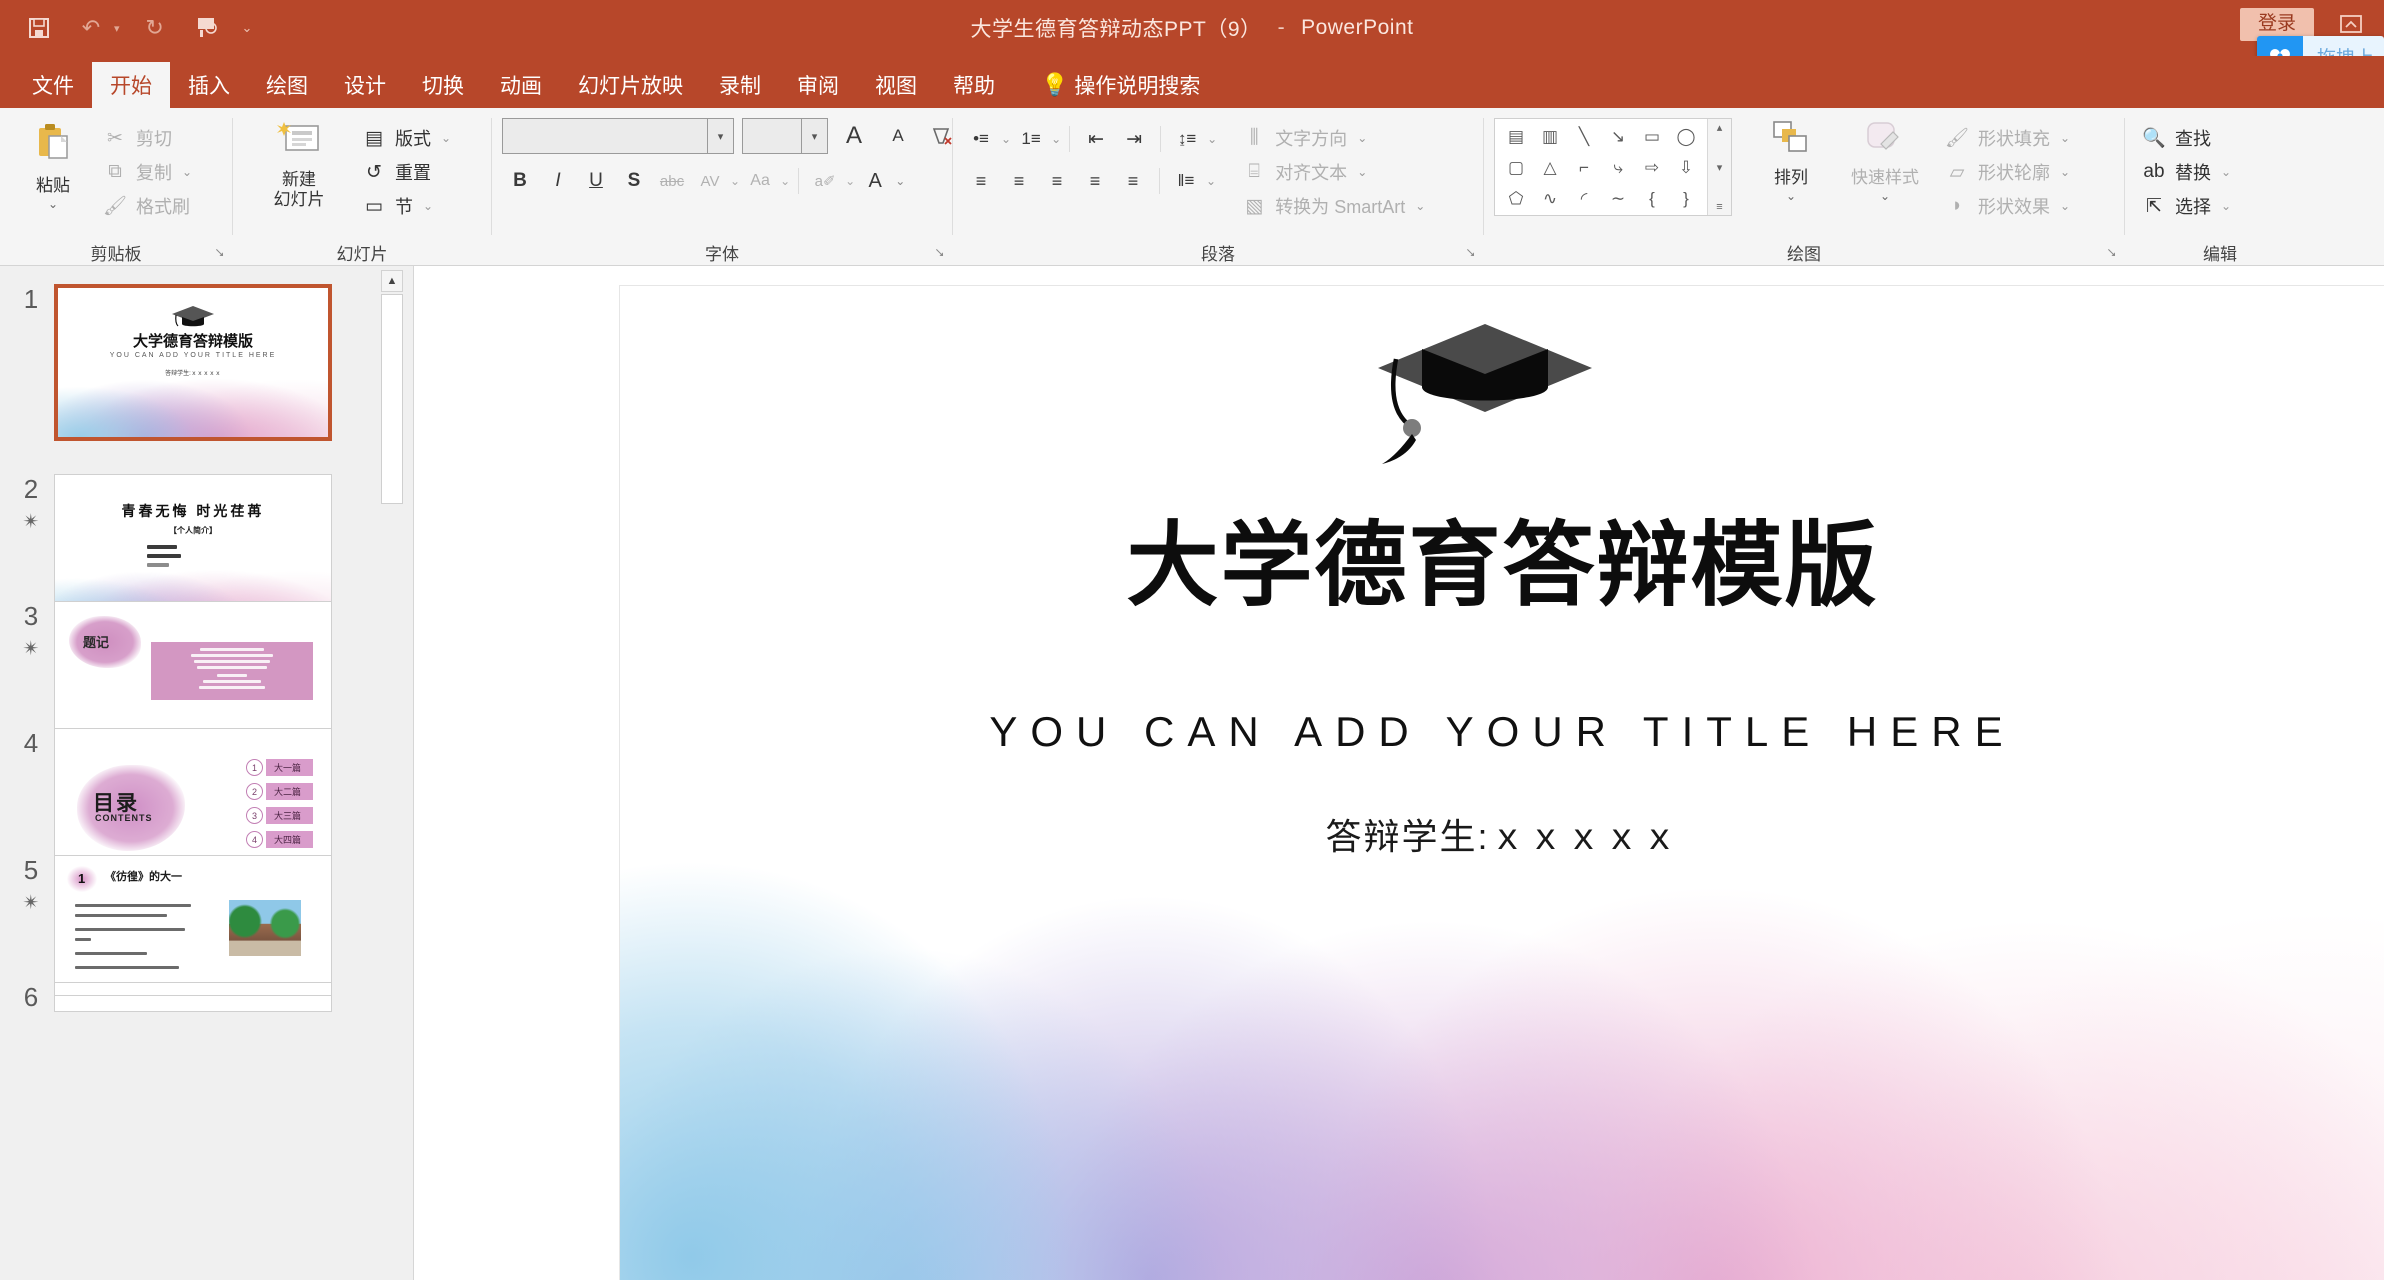 The height and width of the screenshot is (1280, 2384). I want to click on increase-font-size-button: A, so click(854, 136).